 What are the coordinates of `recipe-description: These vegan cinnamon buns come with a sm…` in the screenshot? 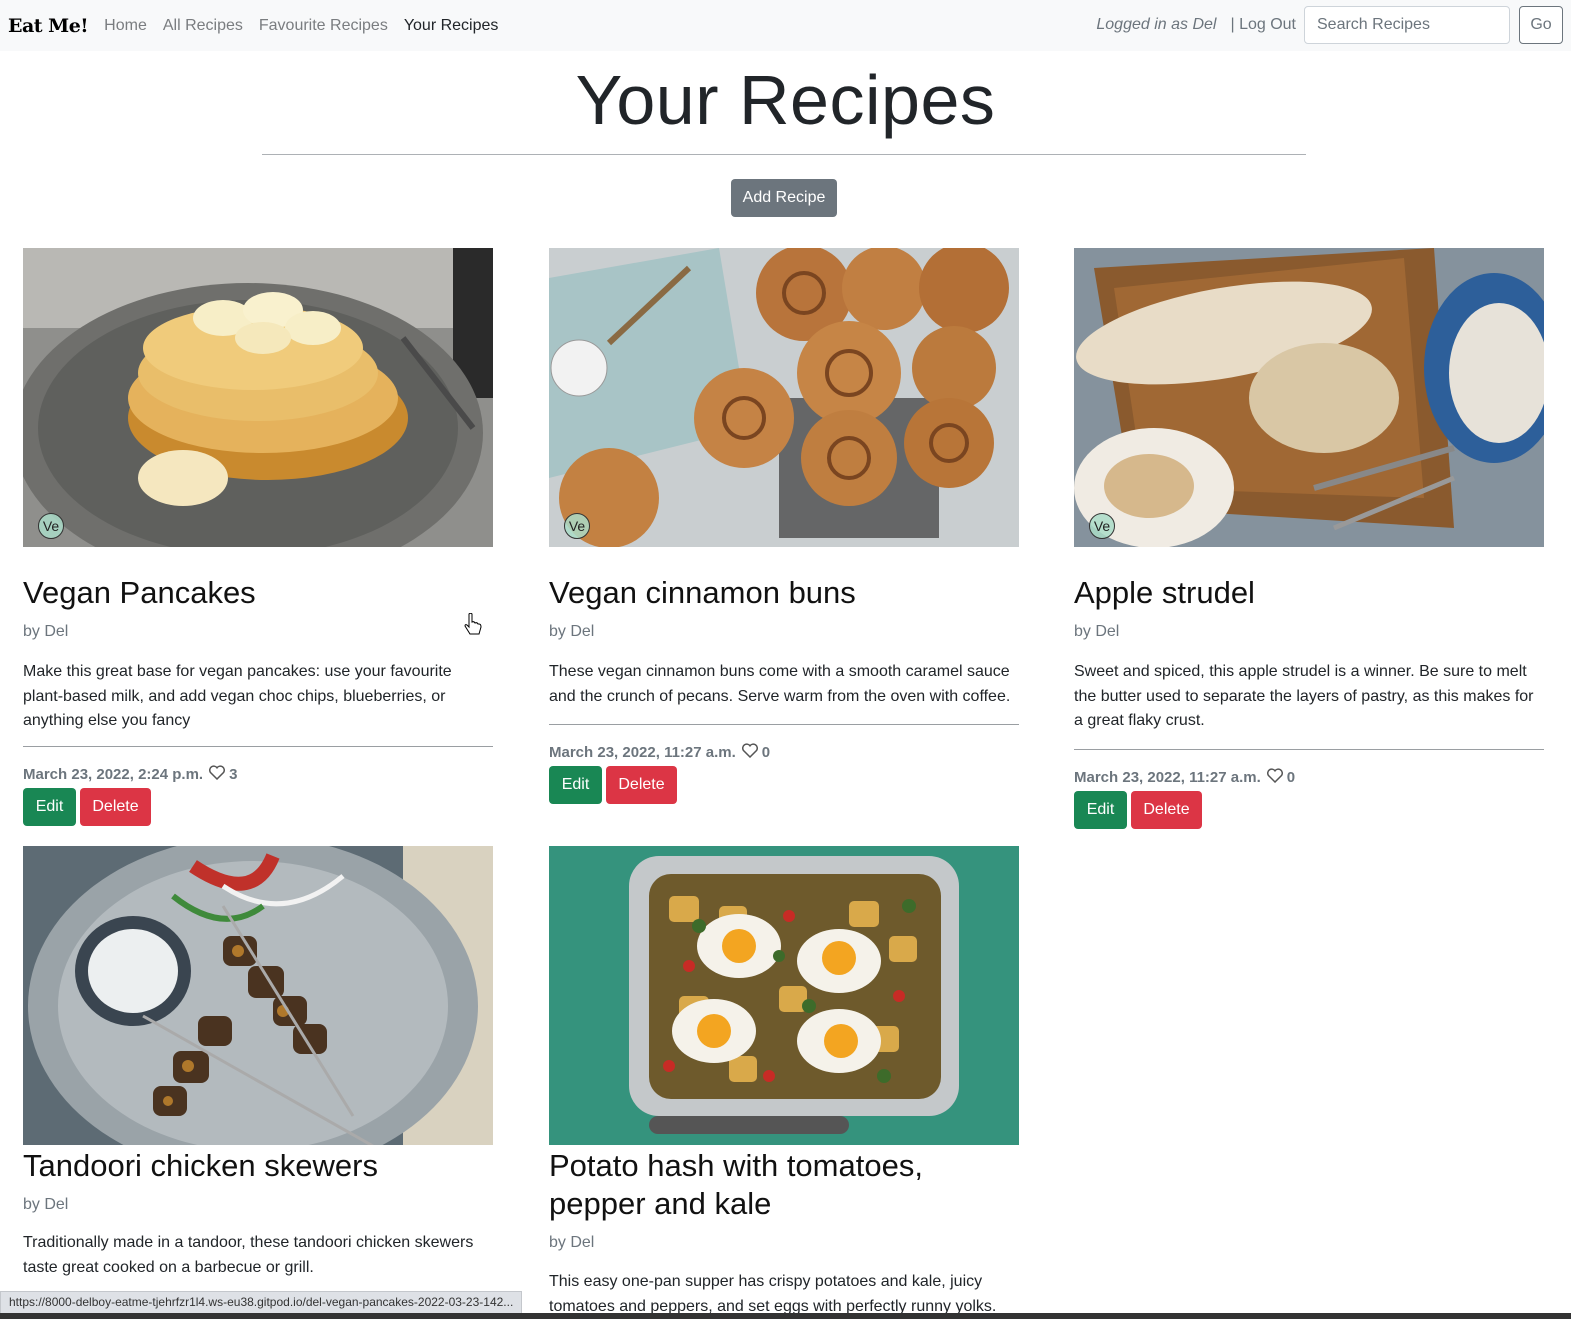 It's located at (780, 684).